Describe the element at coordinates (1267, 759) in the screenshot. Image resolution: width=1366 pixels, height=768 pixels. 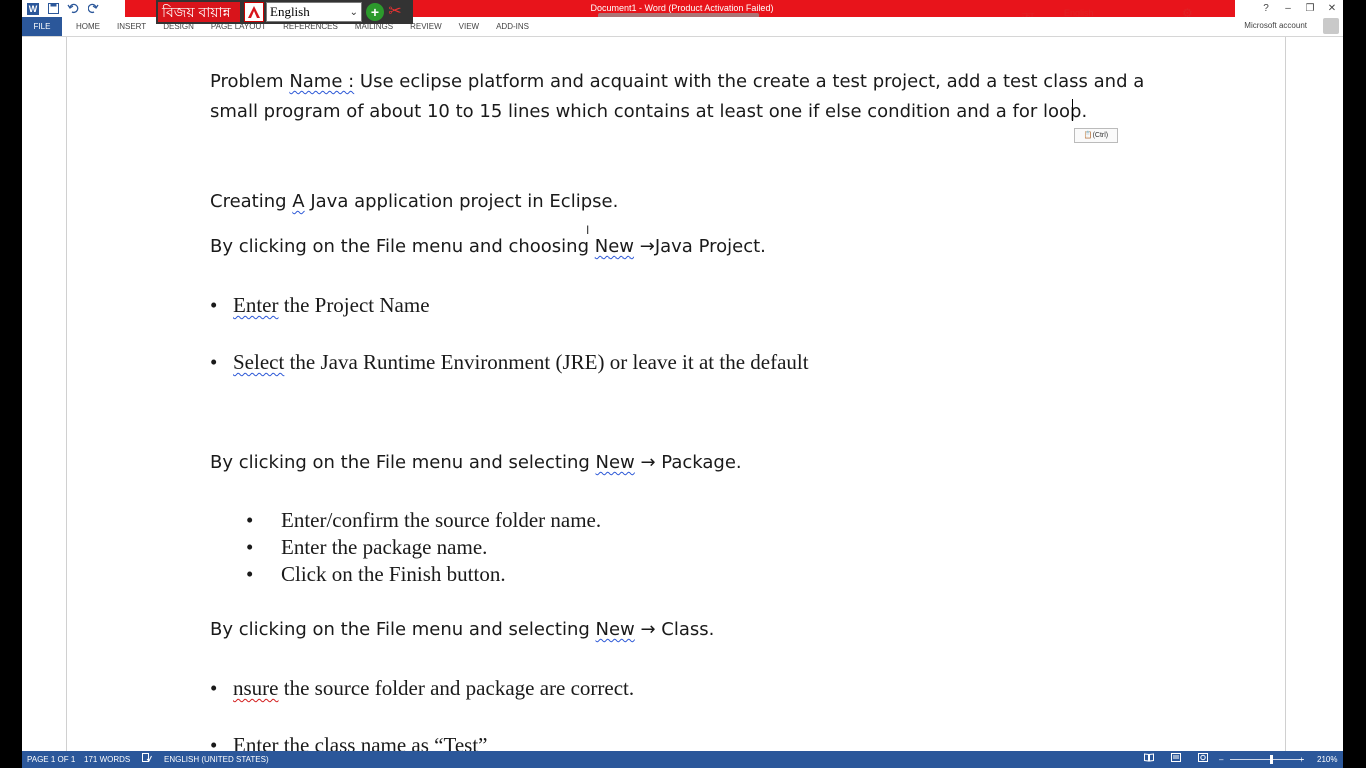
I see `zoom-slider` at that location.